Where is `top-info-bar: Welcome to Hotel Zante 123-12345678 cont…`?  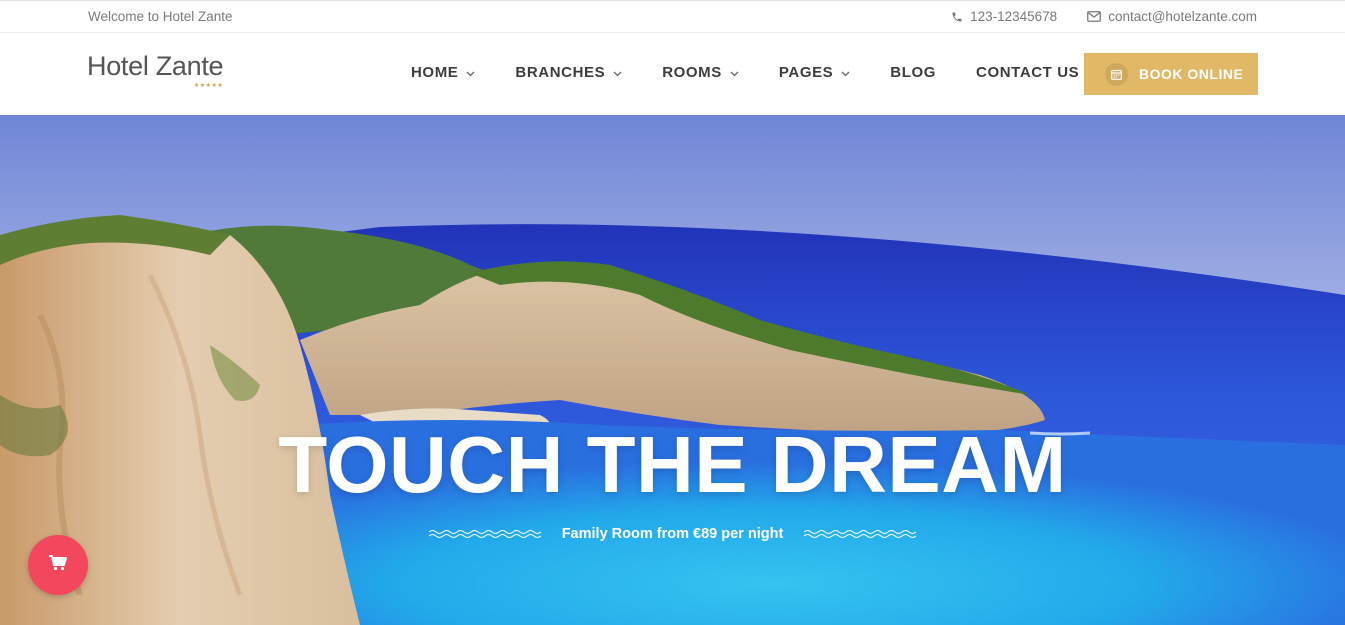 top-info-bar: Welcome to Hotel Zante 123-12345678 cont… is located at coordinates (672, 16).